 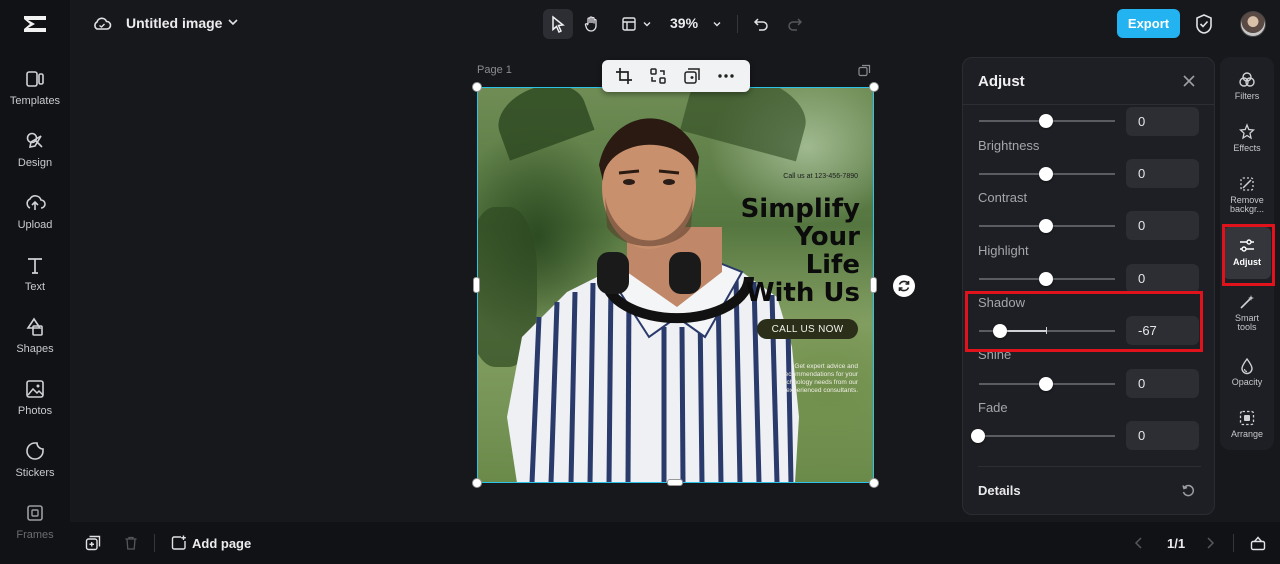 I want to click on details-divider, so click(x=1089, y=466).